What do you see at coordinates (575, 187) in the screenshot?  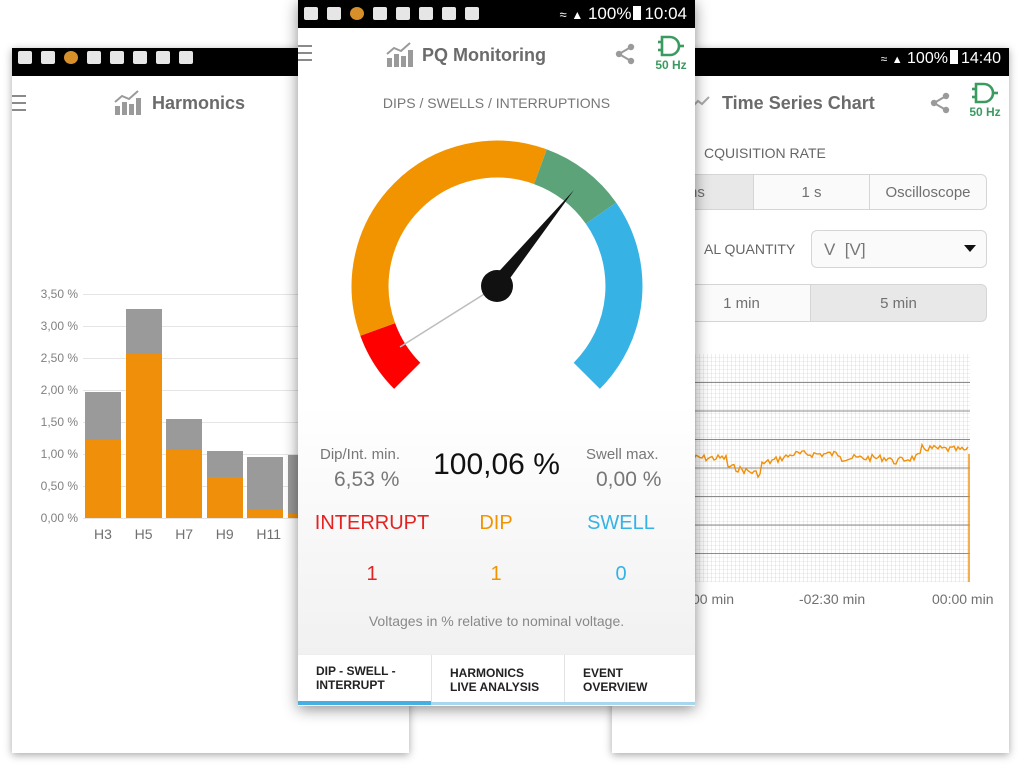 I see `gauge-segment-normal` at bounding box center [575, 187].